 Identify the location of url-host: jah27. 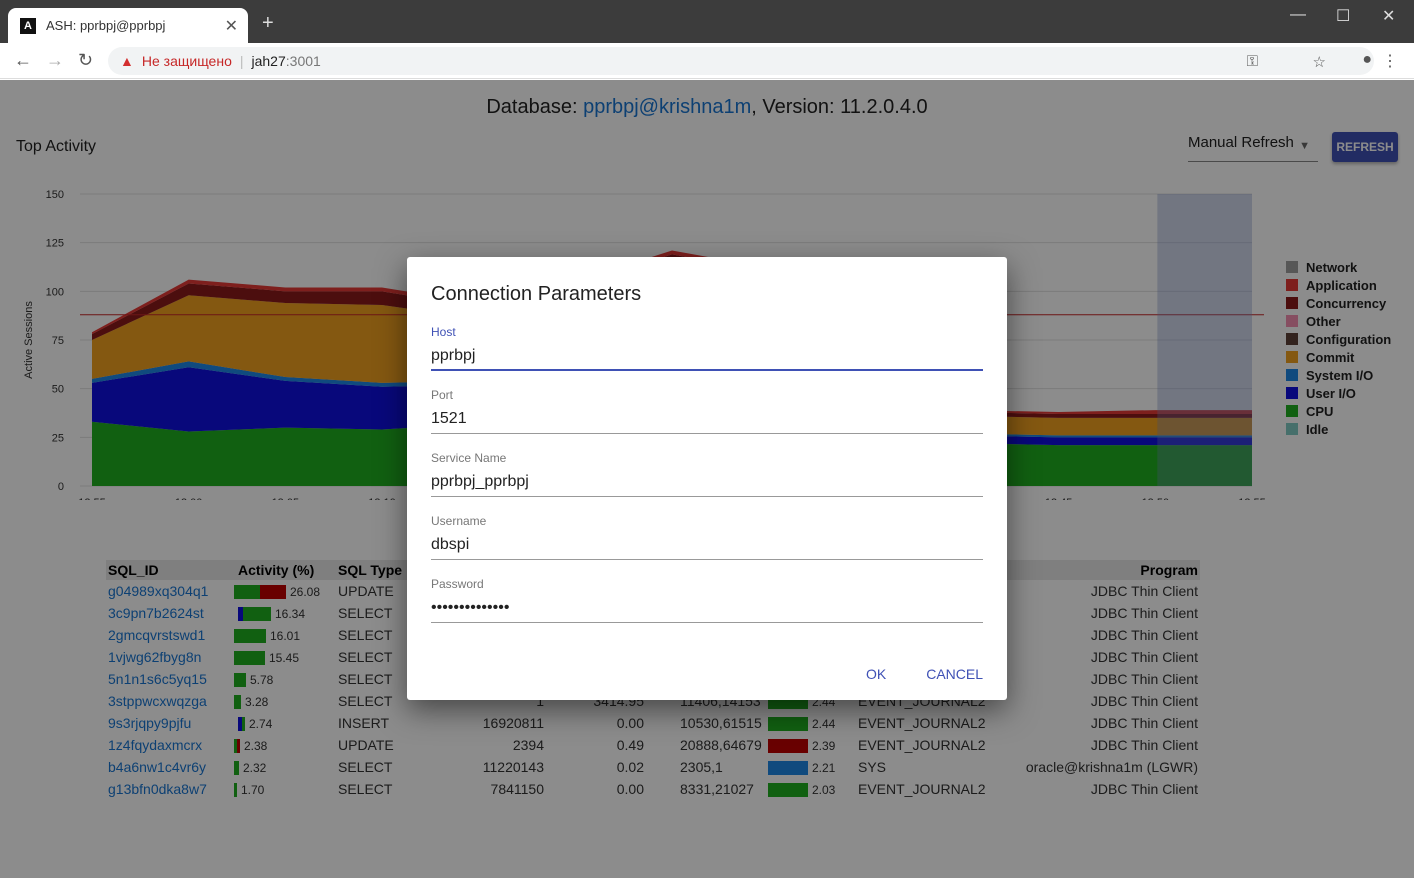
(268, 61).